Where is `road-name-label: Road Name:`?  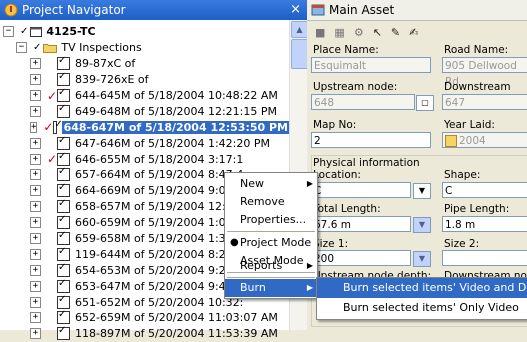
road-name-label: Road Name: is located at coordinates (476, 50).